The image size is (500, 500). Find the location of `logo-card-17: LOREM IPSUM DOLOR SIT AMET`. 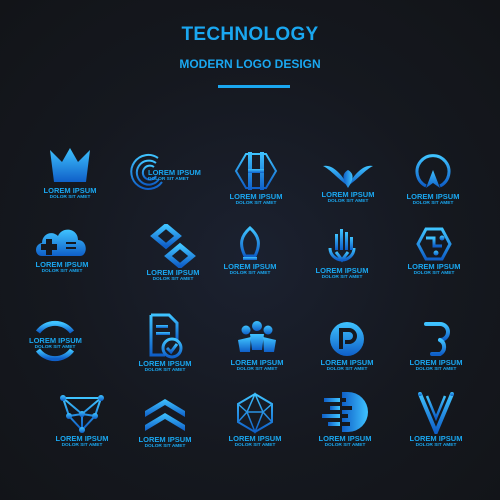

logo-card-17: LOREM IPSUM DOLOR SIT AMET is located at coordinates (165, 422).